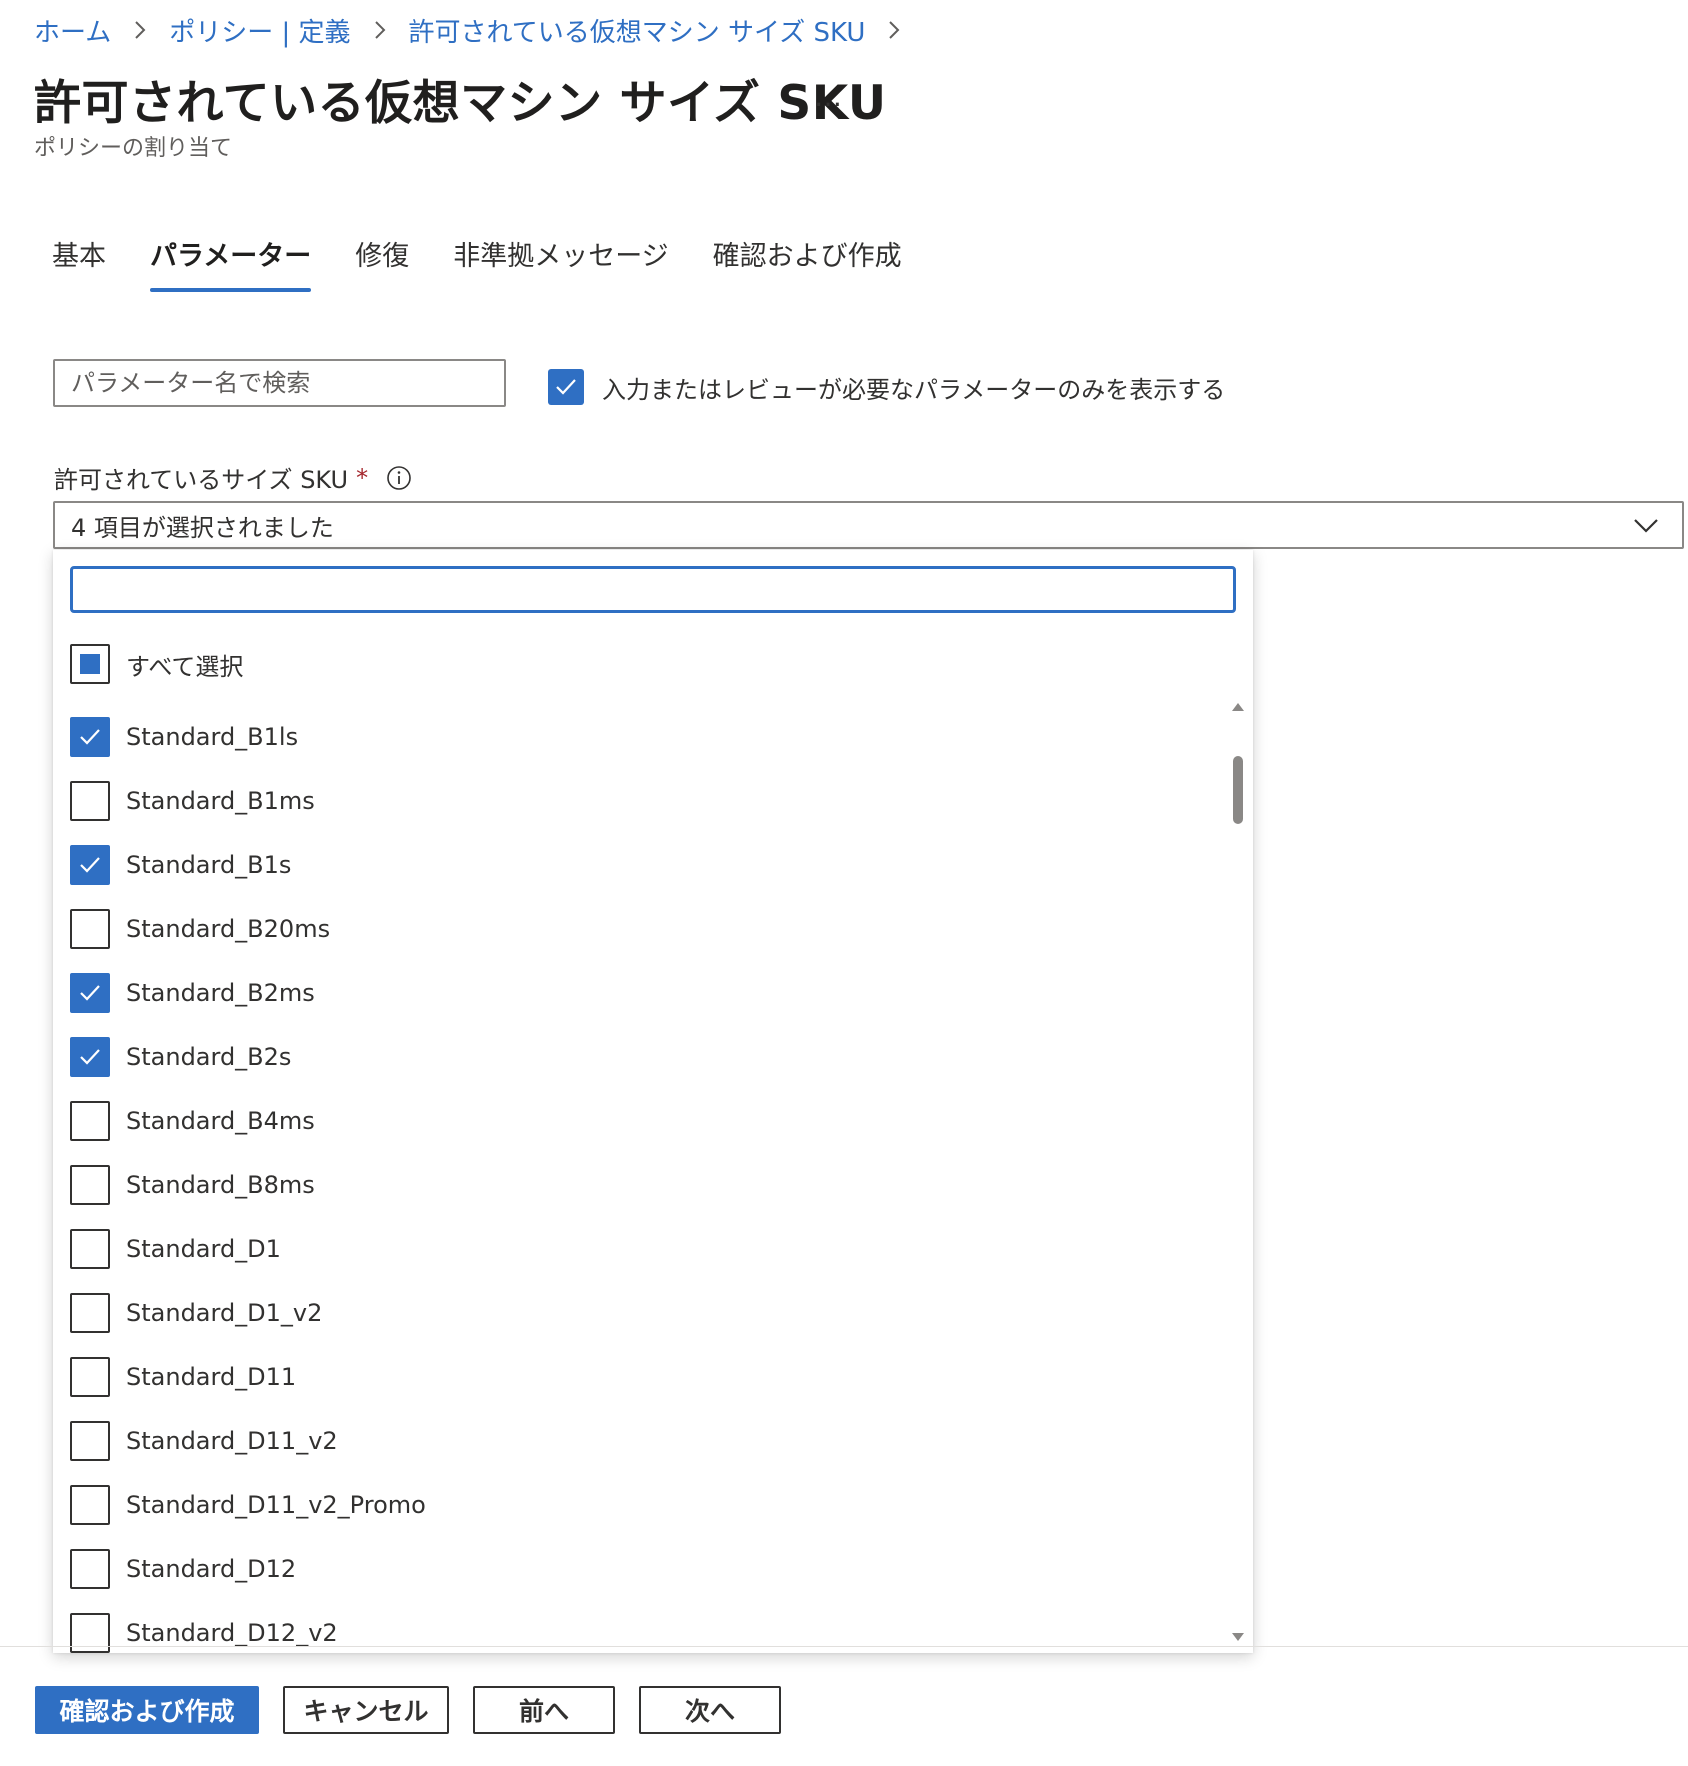  I want to click on required-indicator: *, so click(362, 477).